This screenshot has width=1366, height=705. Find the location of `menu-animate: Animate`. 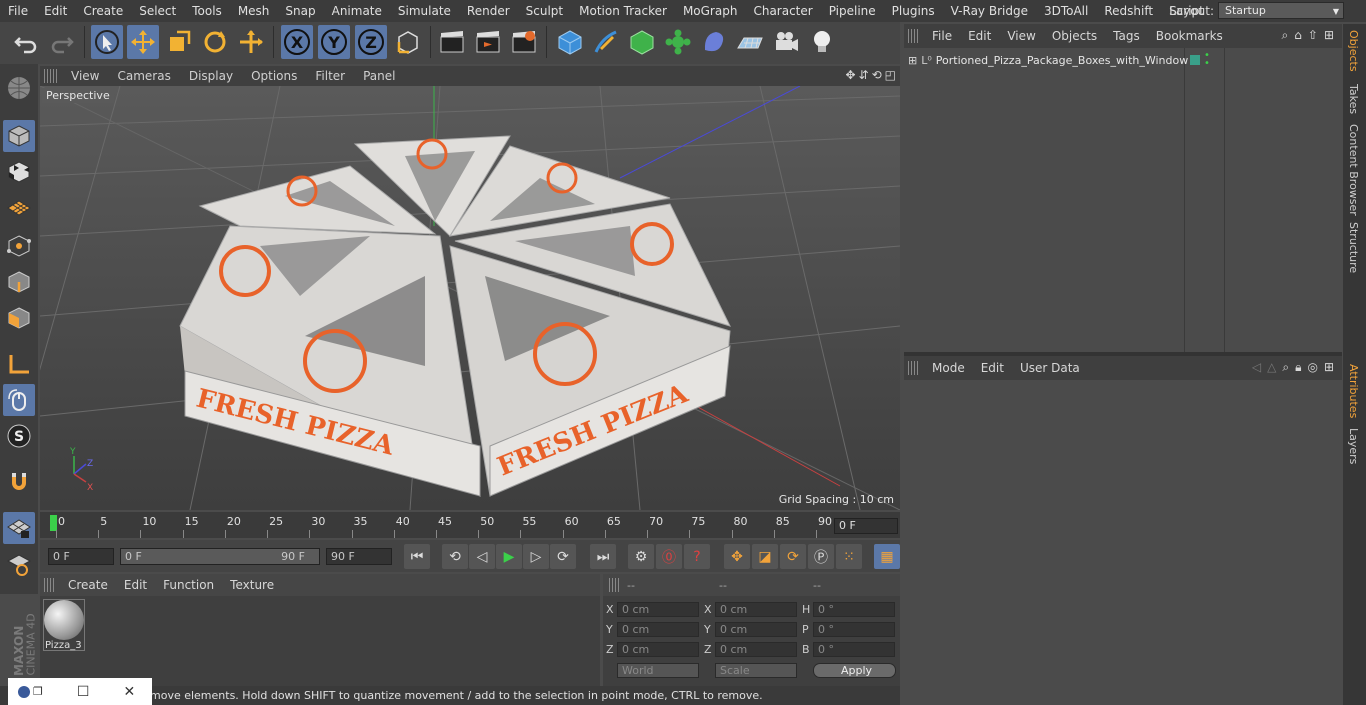

menu-animate: Animate is located at coordinates (357, 11).